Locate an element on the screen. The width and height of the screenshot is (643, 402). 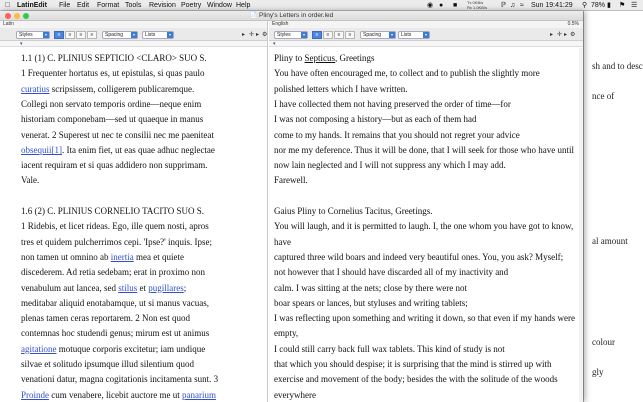
status-icon-1: ◉ is located at coordinates (430, 5).